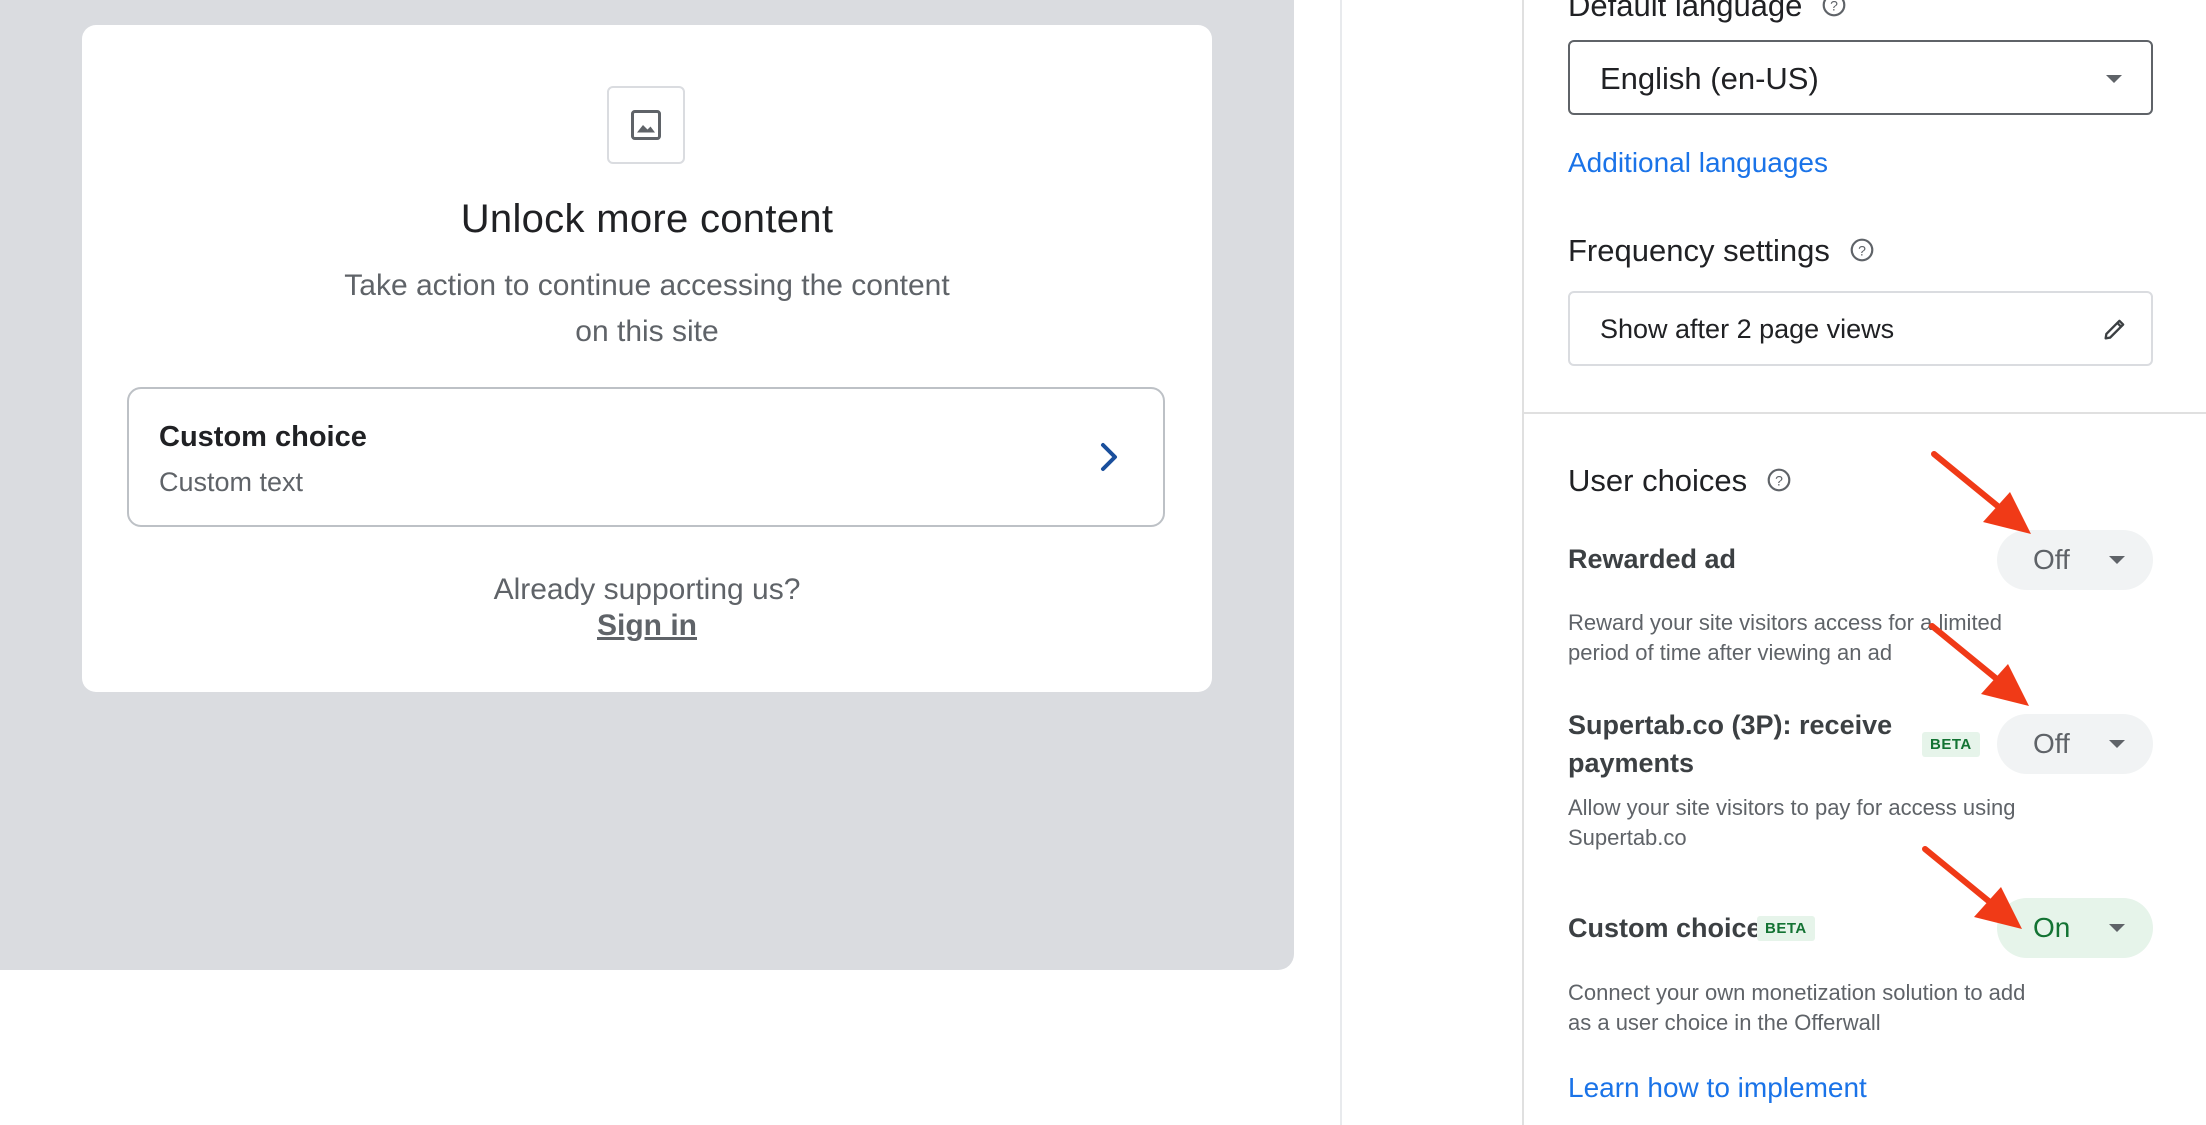  Describe the element at coordinates (231, 482) in the screenshot. I see `choice-text: Custom text` at that location.